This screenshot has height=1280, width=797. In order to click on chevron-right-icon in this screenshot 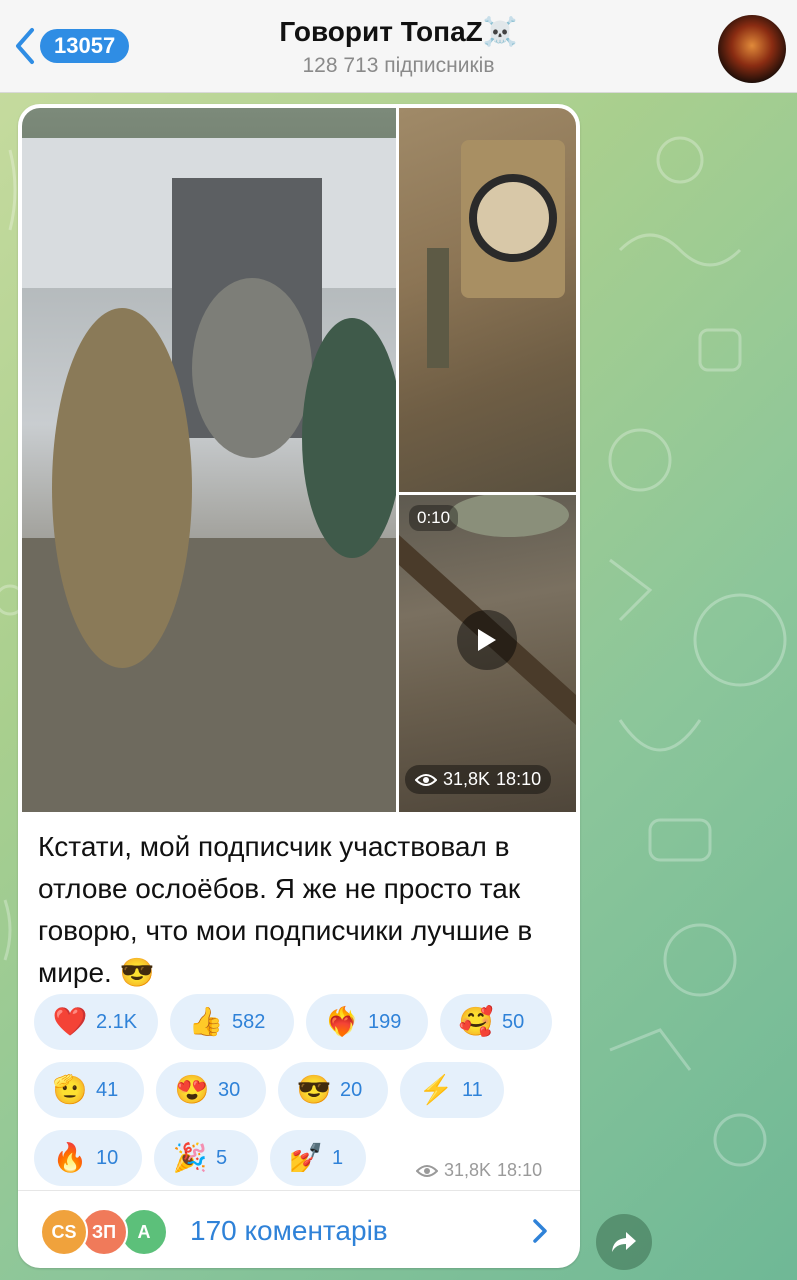, I will do `click(540, 1231)`.